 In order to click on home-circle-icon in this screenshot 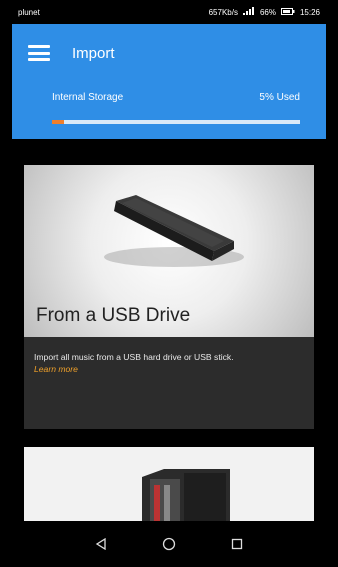, I will do `click(169, 544)`.